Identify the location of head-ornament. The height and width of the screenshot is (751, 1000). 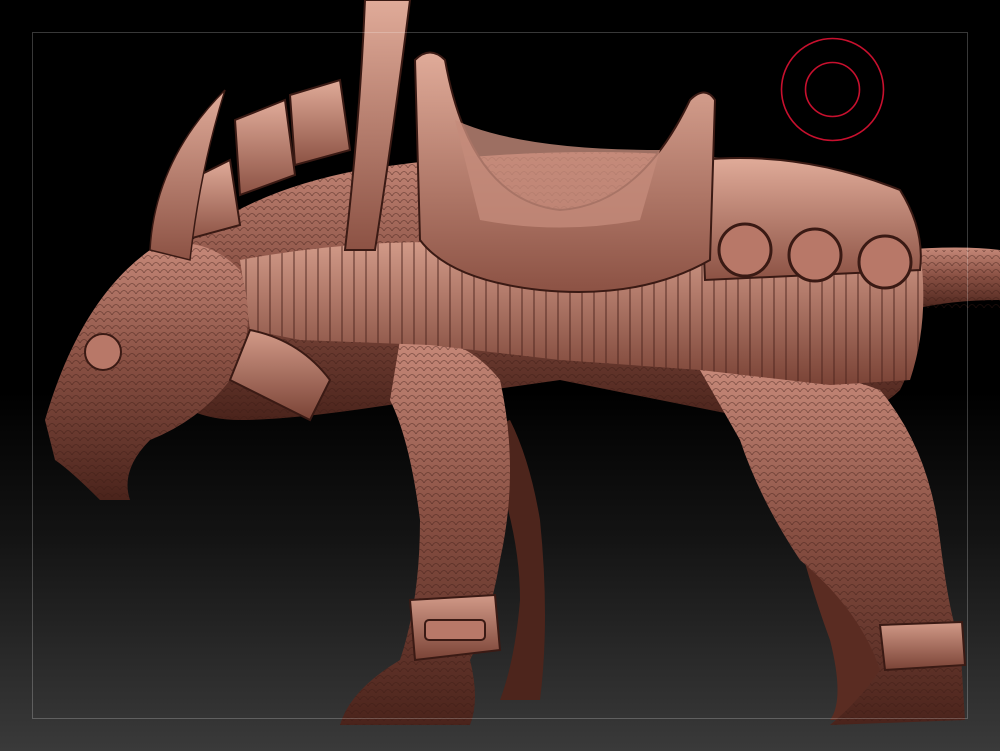
(103, 352).